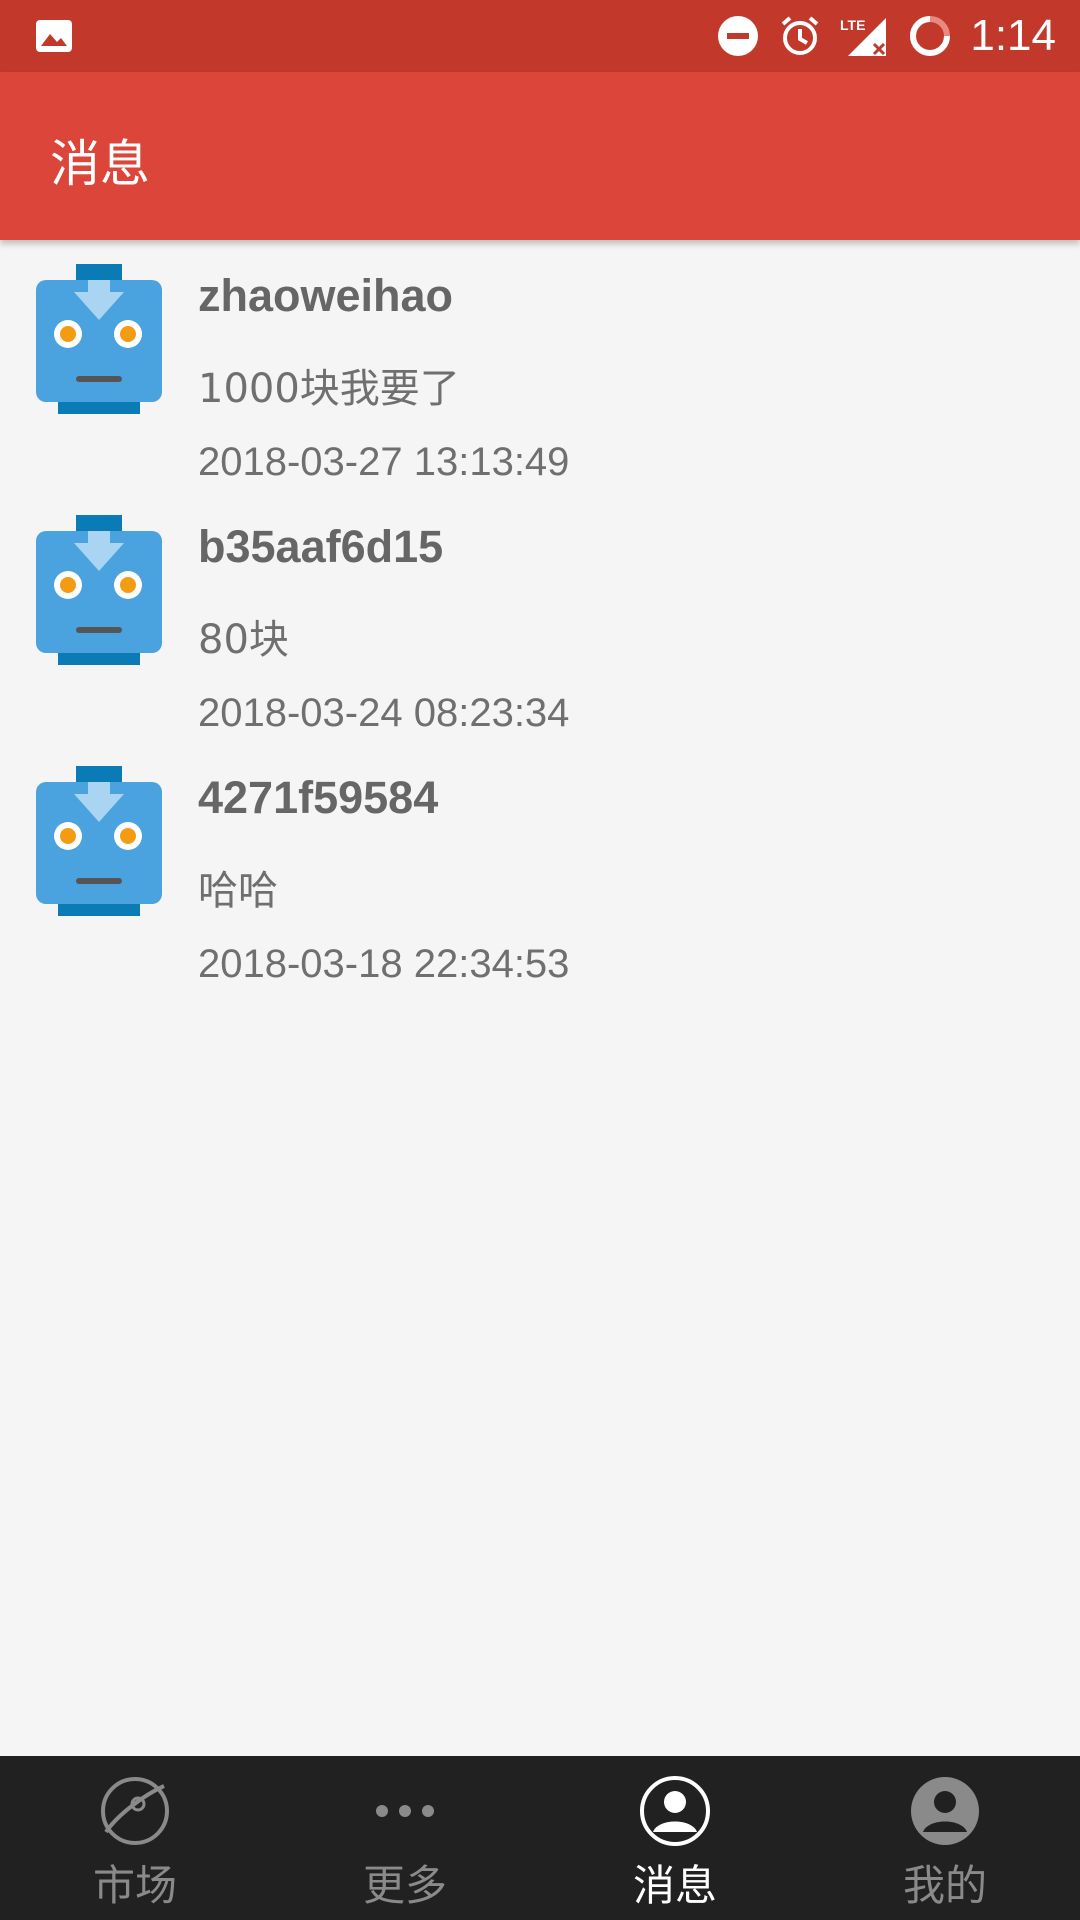 This screenshot has width=1080, height=1920. Describe the element at coordinates (318, 797) in the screenshot. I see `message-username: 4271f59584` at that location.